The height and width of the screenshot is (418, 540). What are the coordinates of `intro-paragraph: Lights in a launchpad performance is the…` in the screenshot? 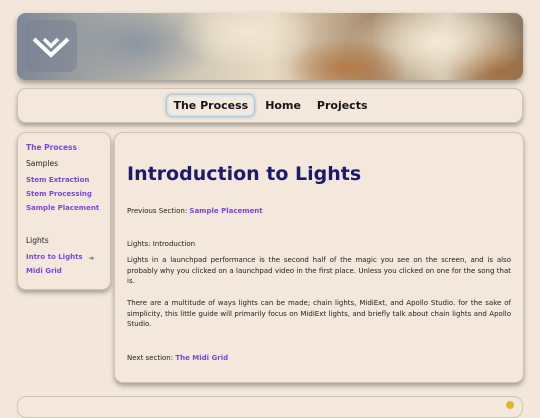 It's located at (319, 270).